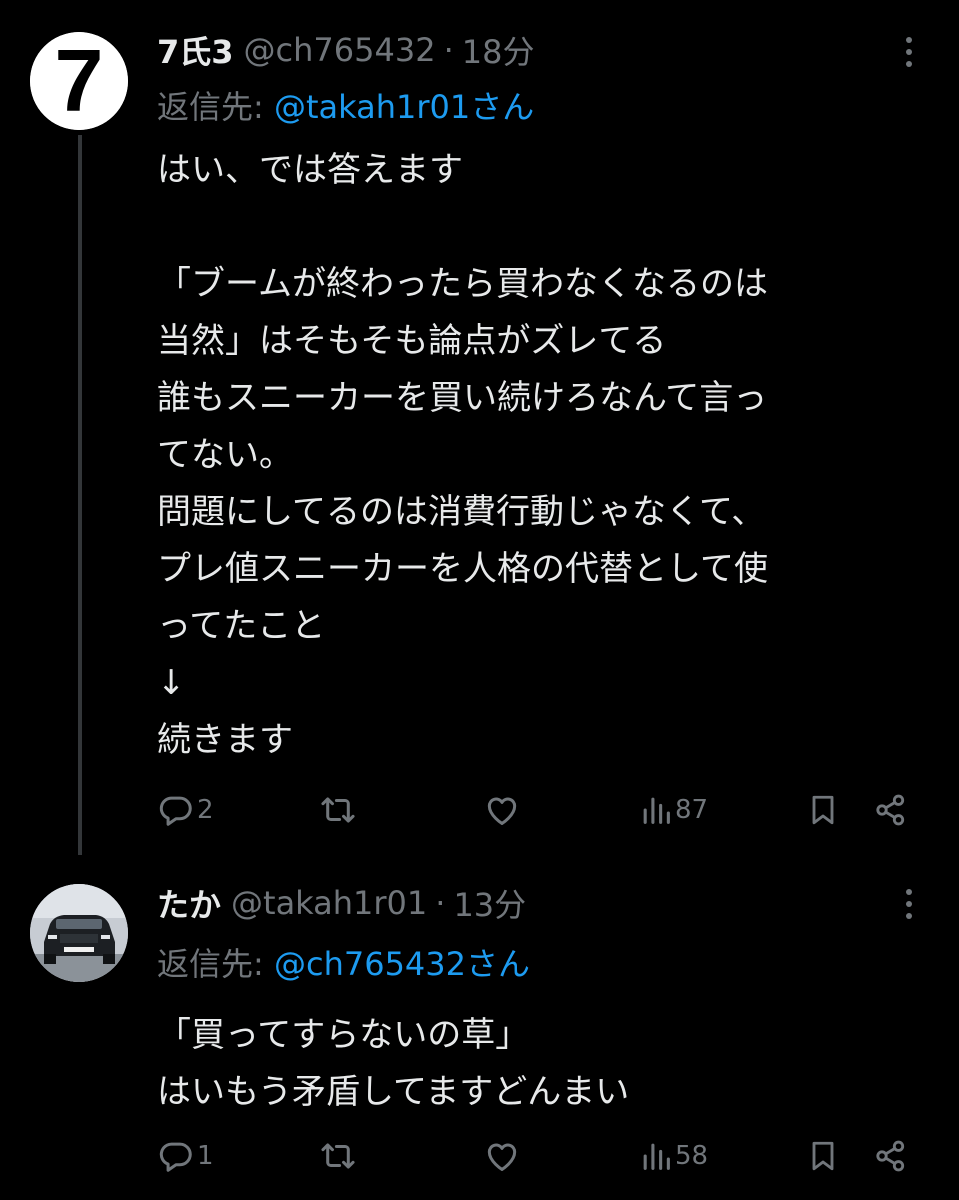  I want to click on tweet-actions: 2 87, so click(537, 810).